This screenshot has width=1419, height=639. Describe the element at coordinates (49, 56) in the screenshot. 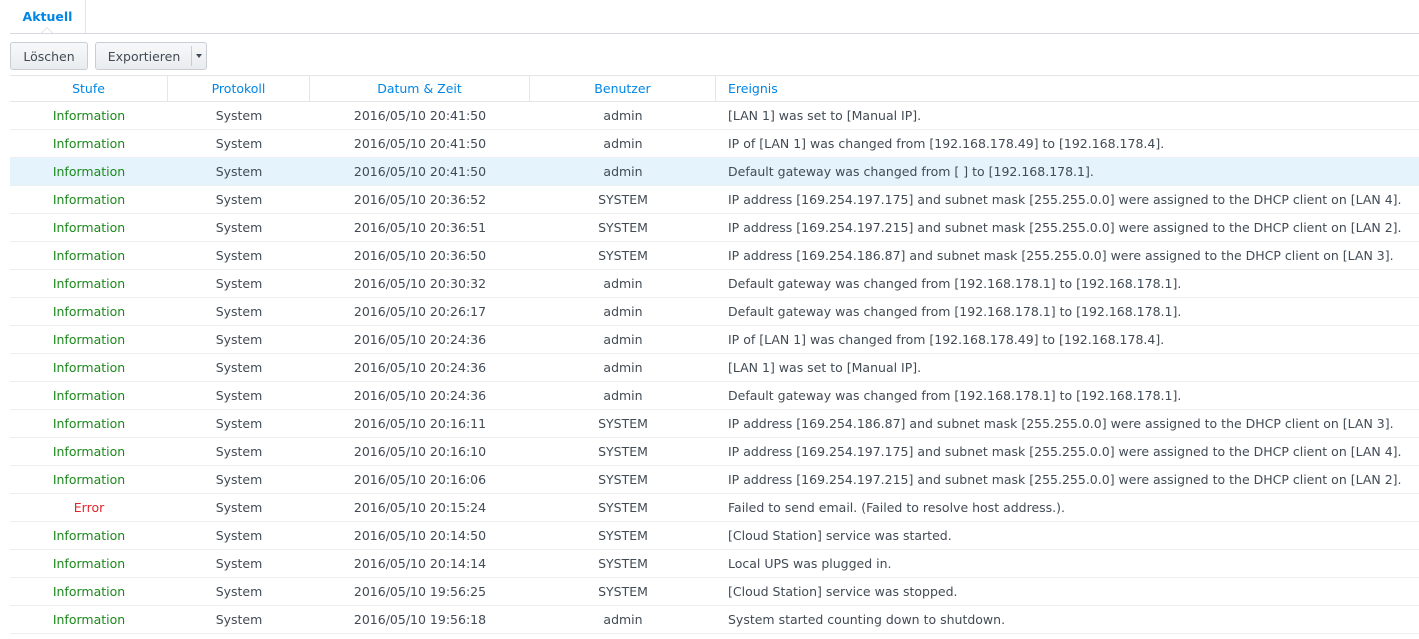

I see `delete-button: Löschen` at that location.